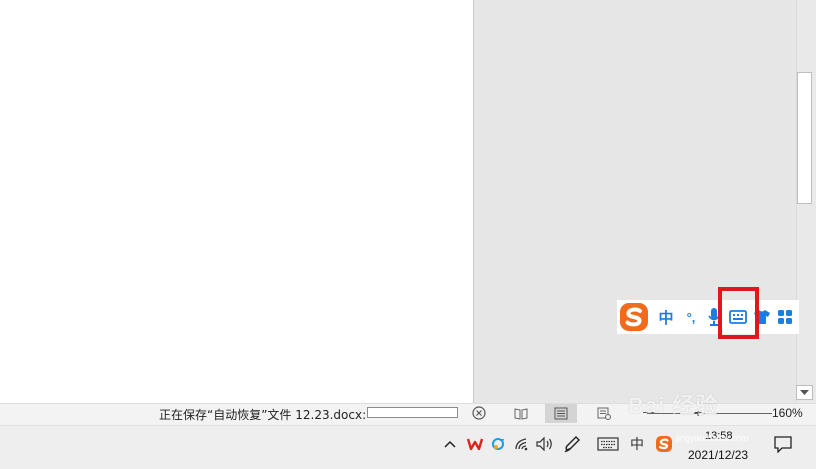  What do you see at coordinates (783, 444) in the screenshot?
I see `notification-icon` at bounding box center [783, 444].